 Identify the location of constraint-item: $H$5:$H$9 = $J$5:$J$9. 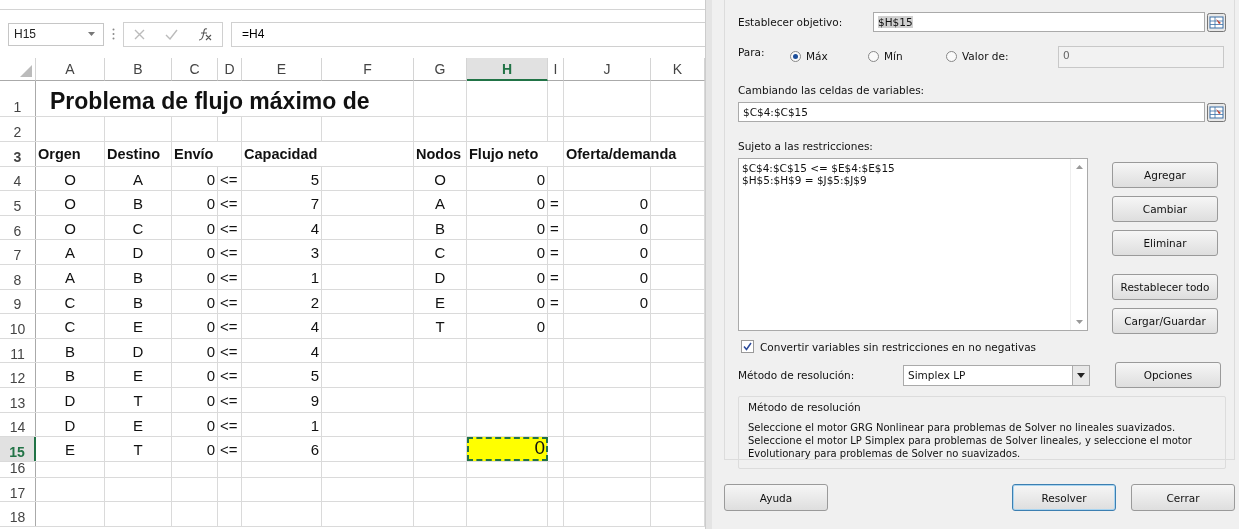
(904, 180).